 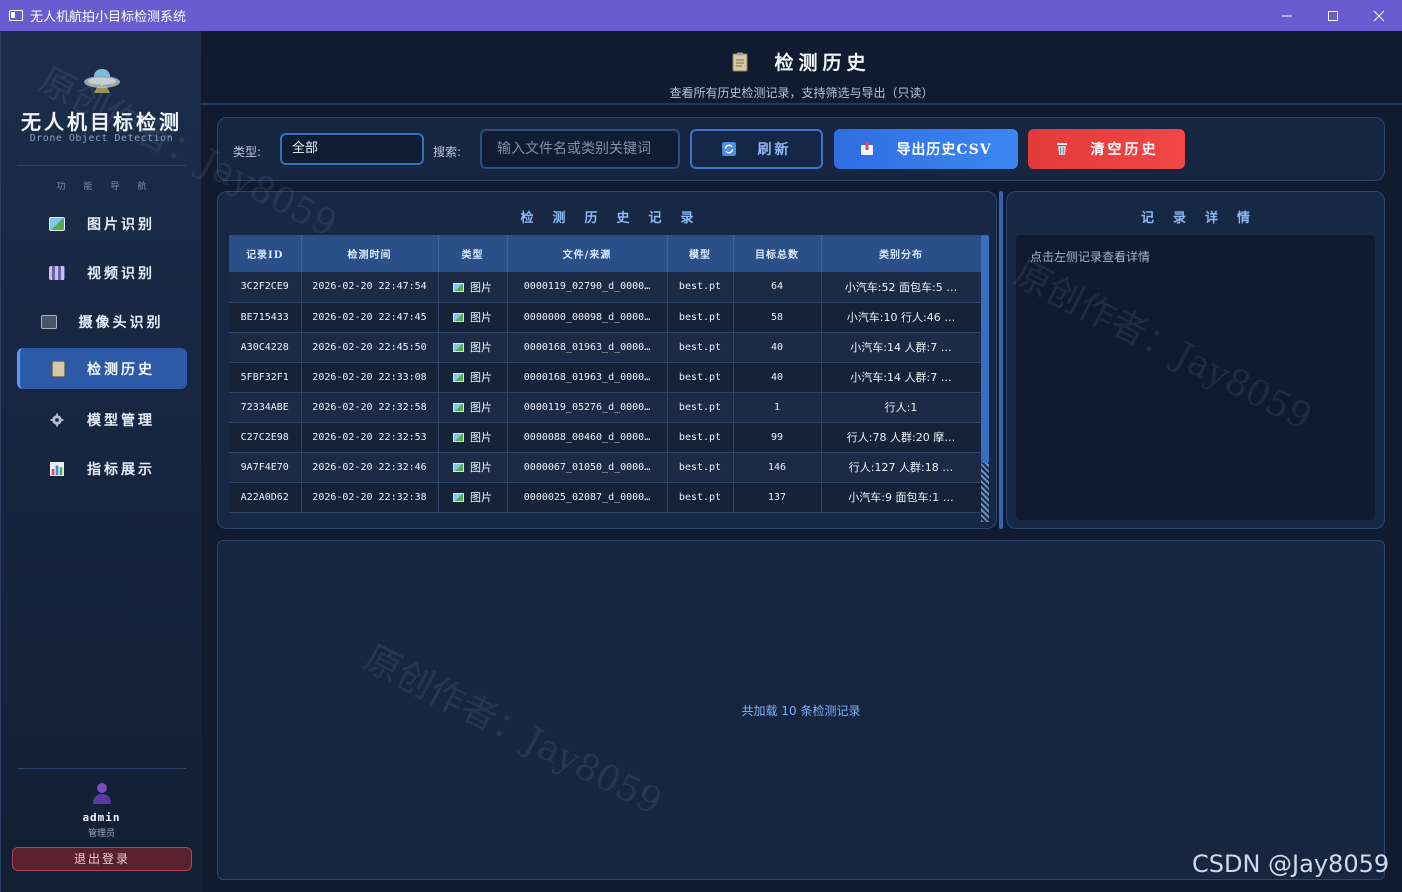 What do you see at coordinates (985, 349) in the screenshot?
I see `table-scrollbar-thumb` at bounding box center [985, 349].